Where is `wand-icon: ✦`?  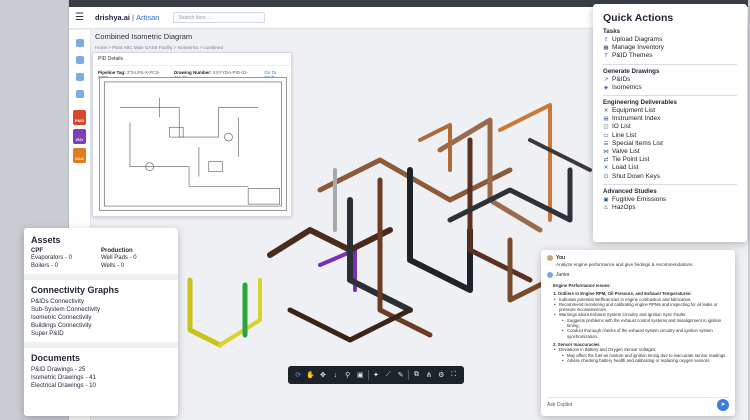
wand-icon: ✦ is located at coordinates (376, 375).